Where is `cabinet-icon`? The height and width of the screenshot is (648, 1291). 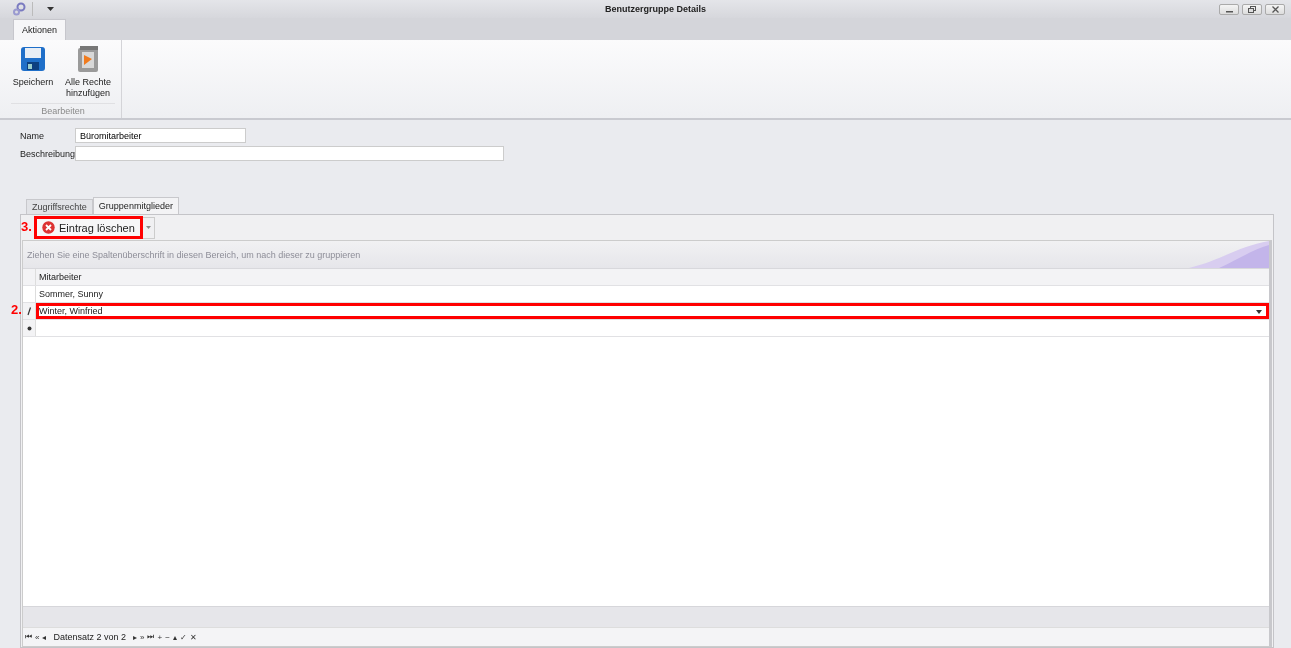 cabinet-icon is located at coordinates (88, 59).